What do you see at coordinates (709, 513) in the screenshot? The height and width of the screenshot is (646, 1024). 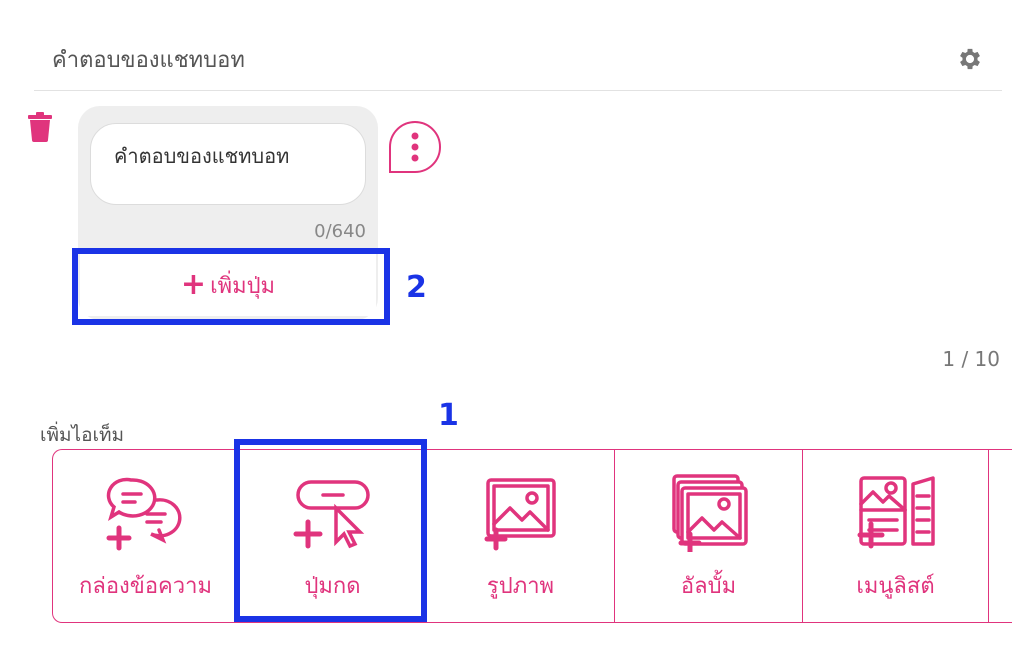 I see `album-icon` at bounding box center [709, 513].